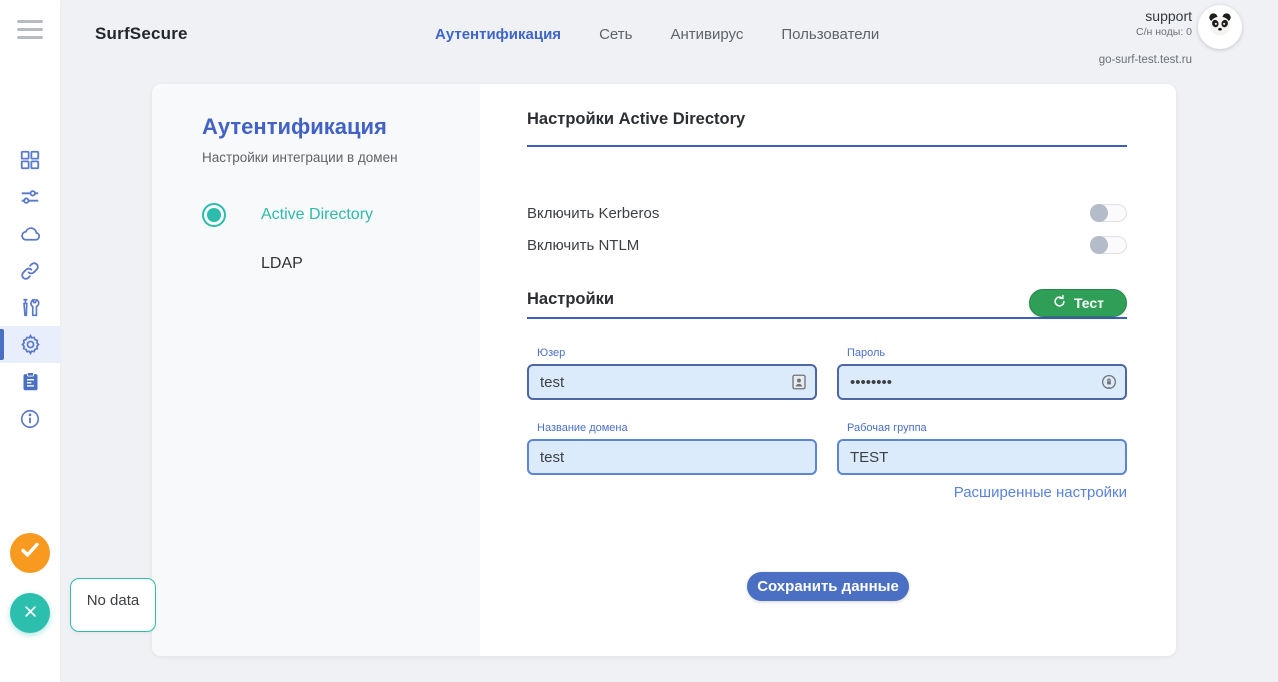 This screenshot has height=682, width=1278. I want to click on settings-section-header: Настройки Тест, so click(827, 304).